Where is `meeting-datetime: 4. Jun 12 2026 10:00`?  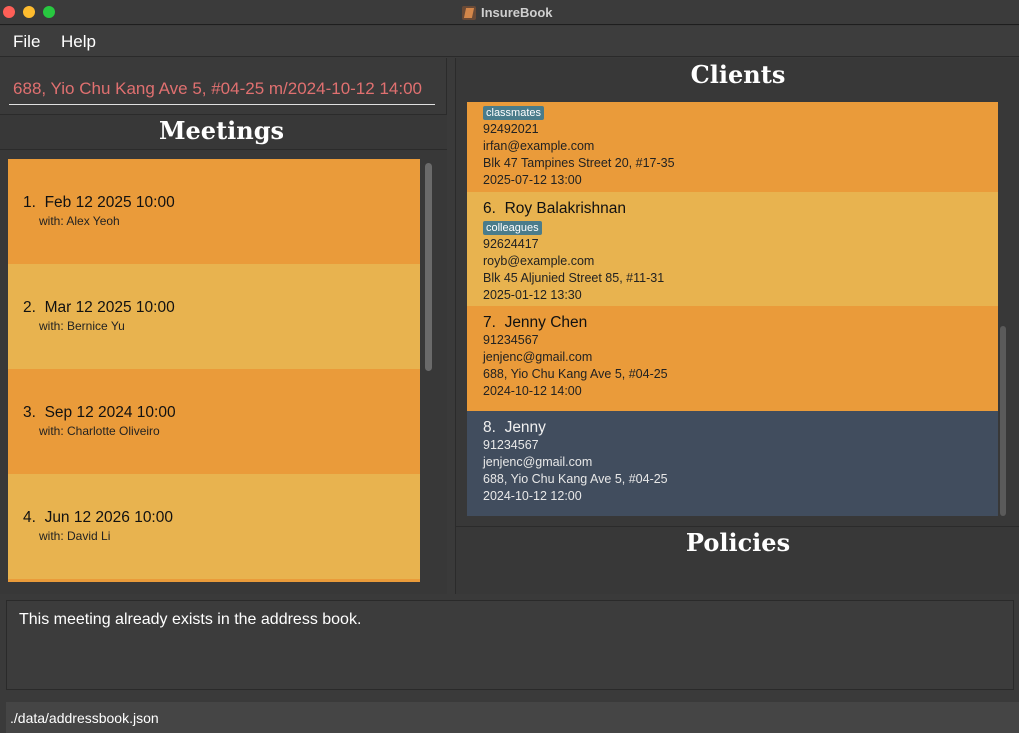
meeting-datetime: 4. Jun 12 2026 10:00 is located at coordinates (98, 517).